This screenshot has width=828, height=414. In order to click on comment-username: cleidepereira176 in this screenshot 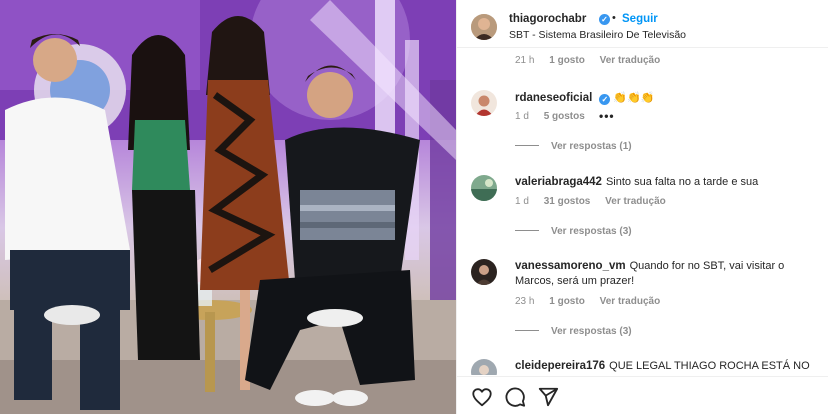, I will do `click(560, 366)`.